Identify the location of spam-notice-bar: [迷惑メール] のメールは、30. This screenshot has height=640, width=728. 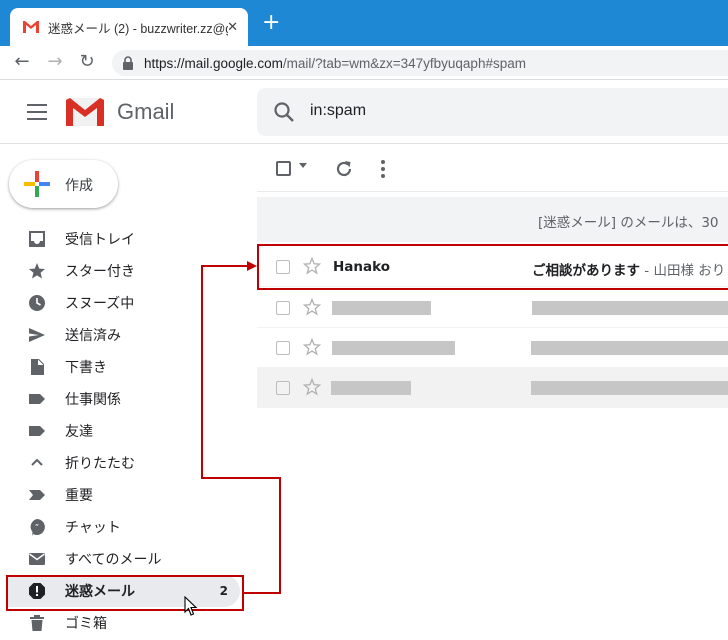
(492, 219).